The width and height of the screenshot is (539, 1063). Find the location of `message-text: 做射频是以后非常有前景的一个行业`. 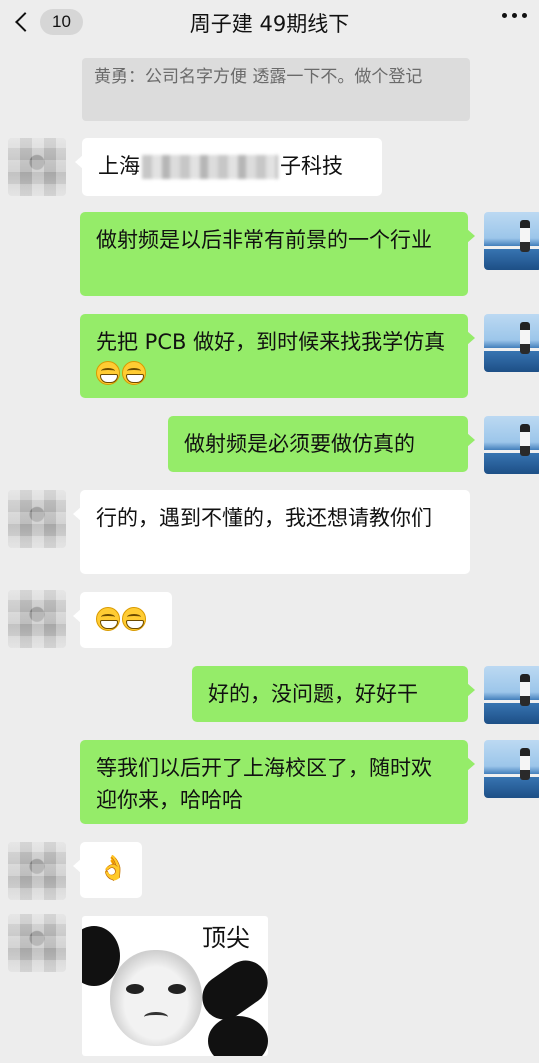

message-text: 做射频是以后非常有前景的一个行业 is located at coordinates (264, 240).